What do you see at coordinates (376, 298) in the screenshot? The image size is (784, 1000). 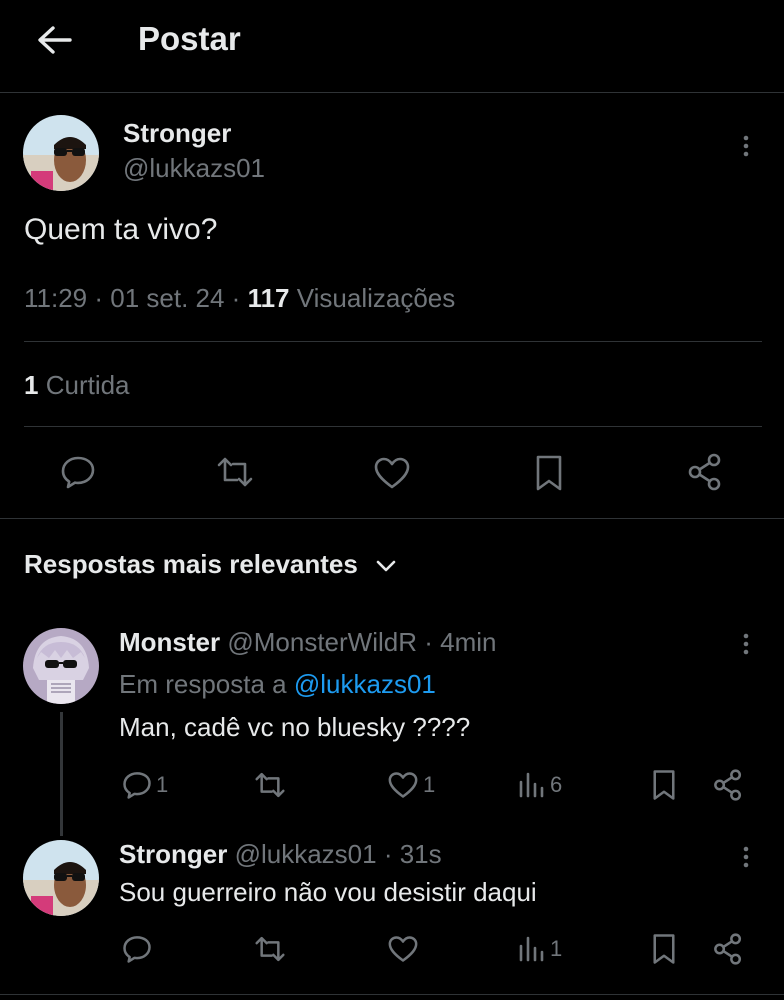 I see `views-label: Visualizações` at bounding box center [376, 298].